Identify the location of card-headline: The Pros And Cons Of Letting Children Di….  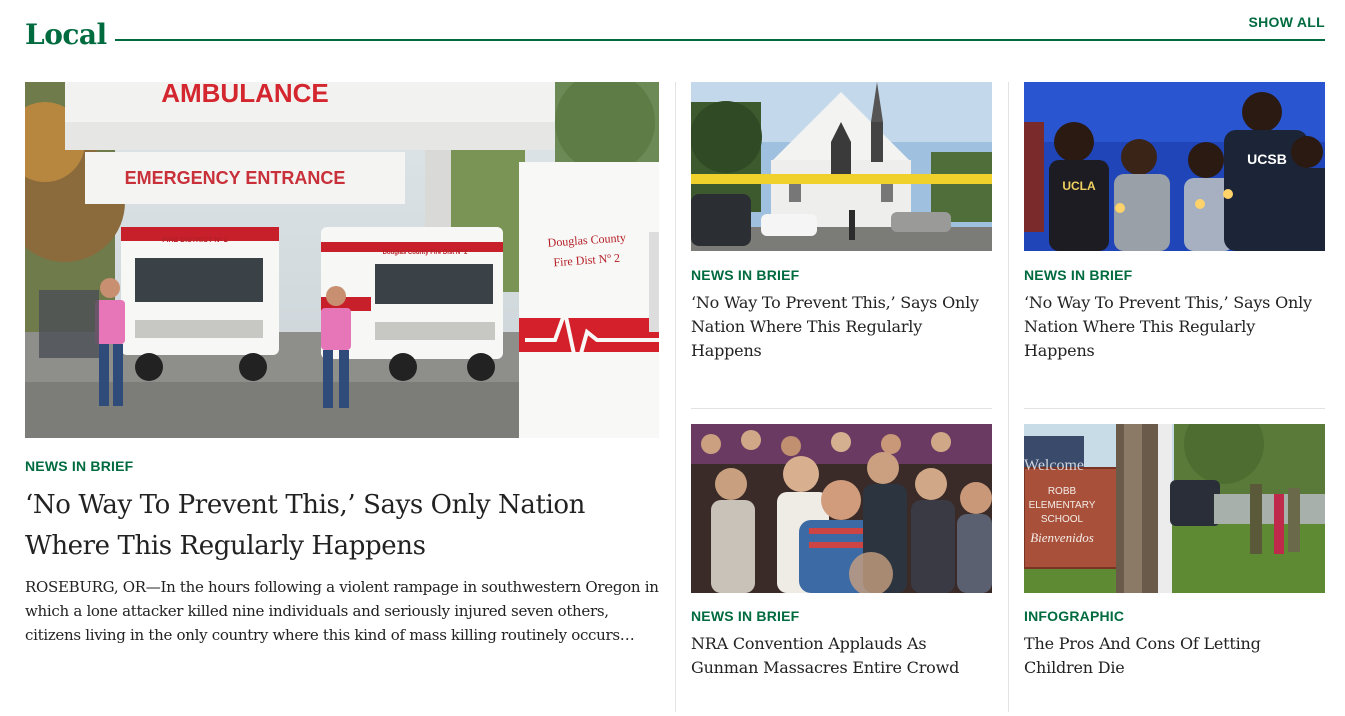
(1174, 656).